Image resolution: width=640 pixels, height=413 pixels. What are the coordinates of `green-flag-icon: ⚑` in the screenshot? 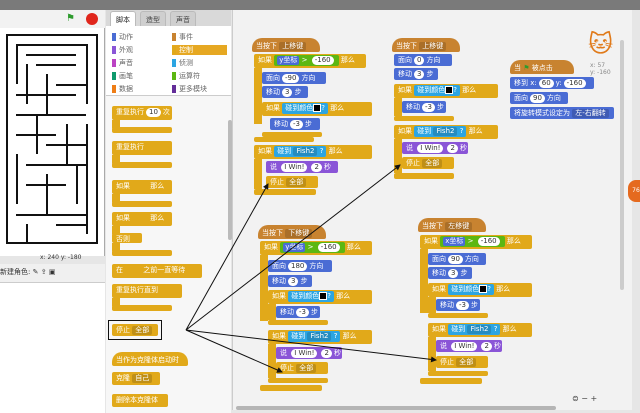 It's located at (72, 19).